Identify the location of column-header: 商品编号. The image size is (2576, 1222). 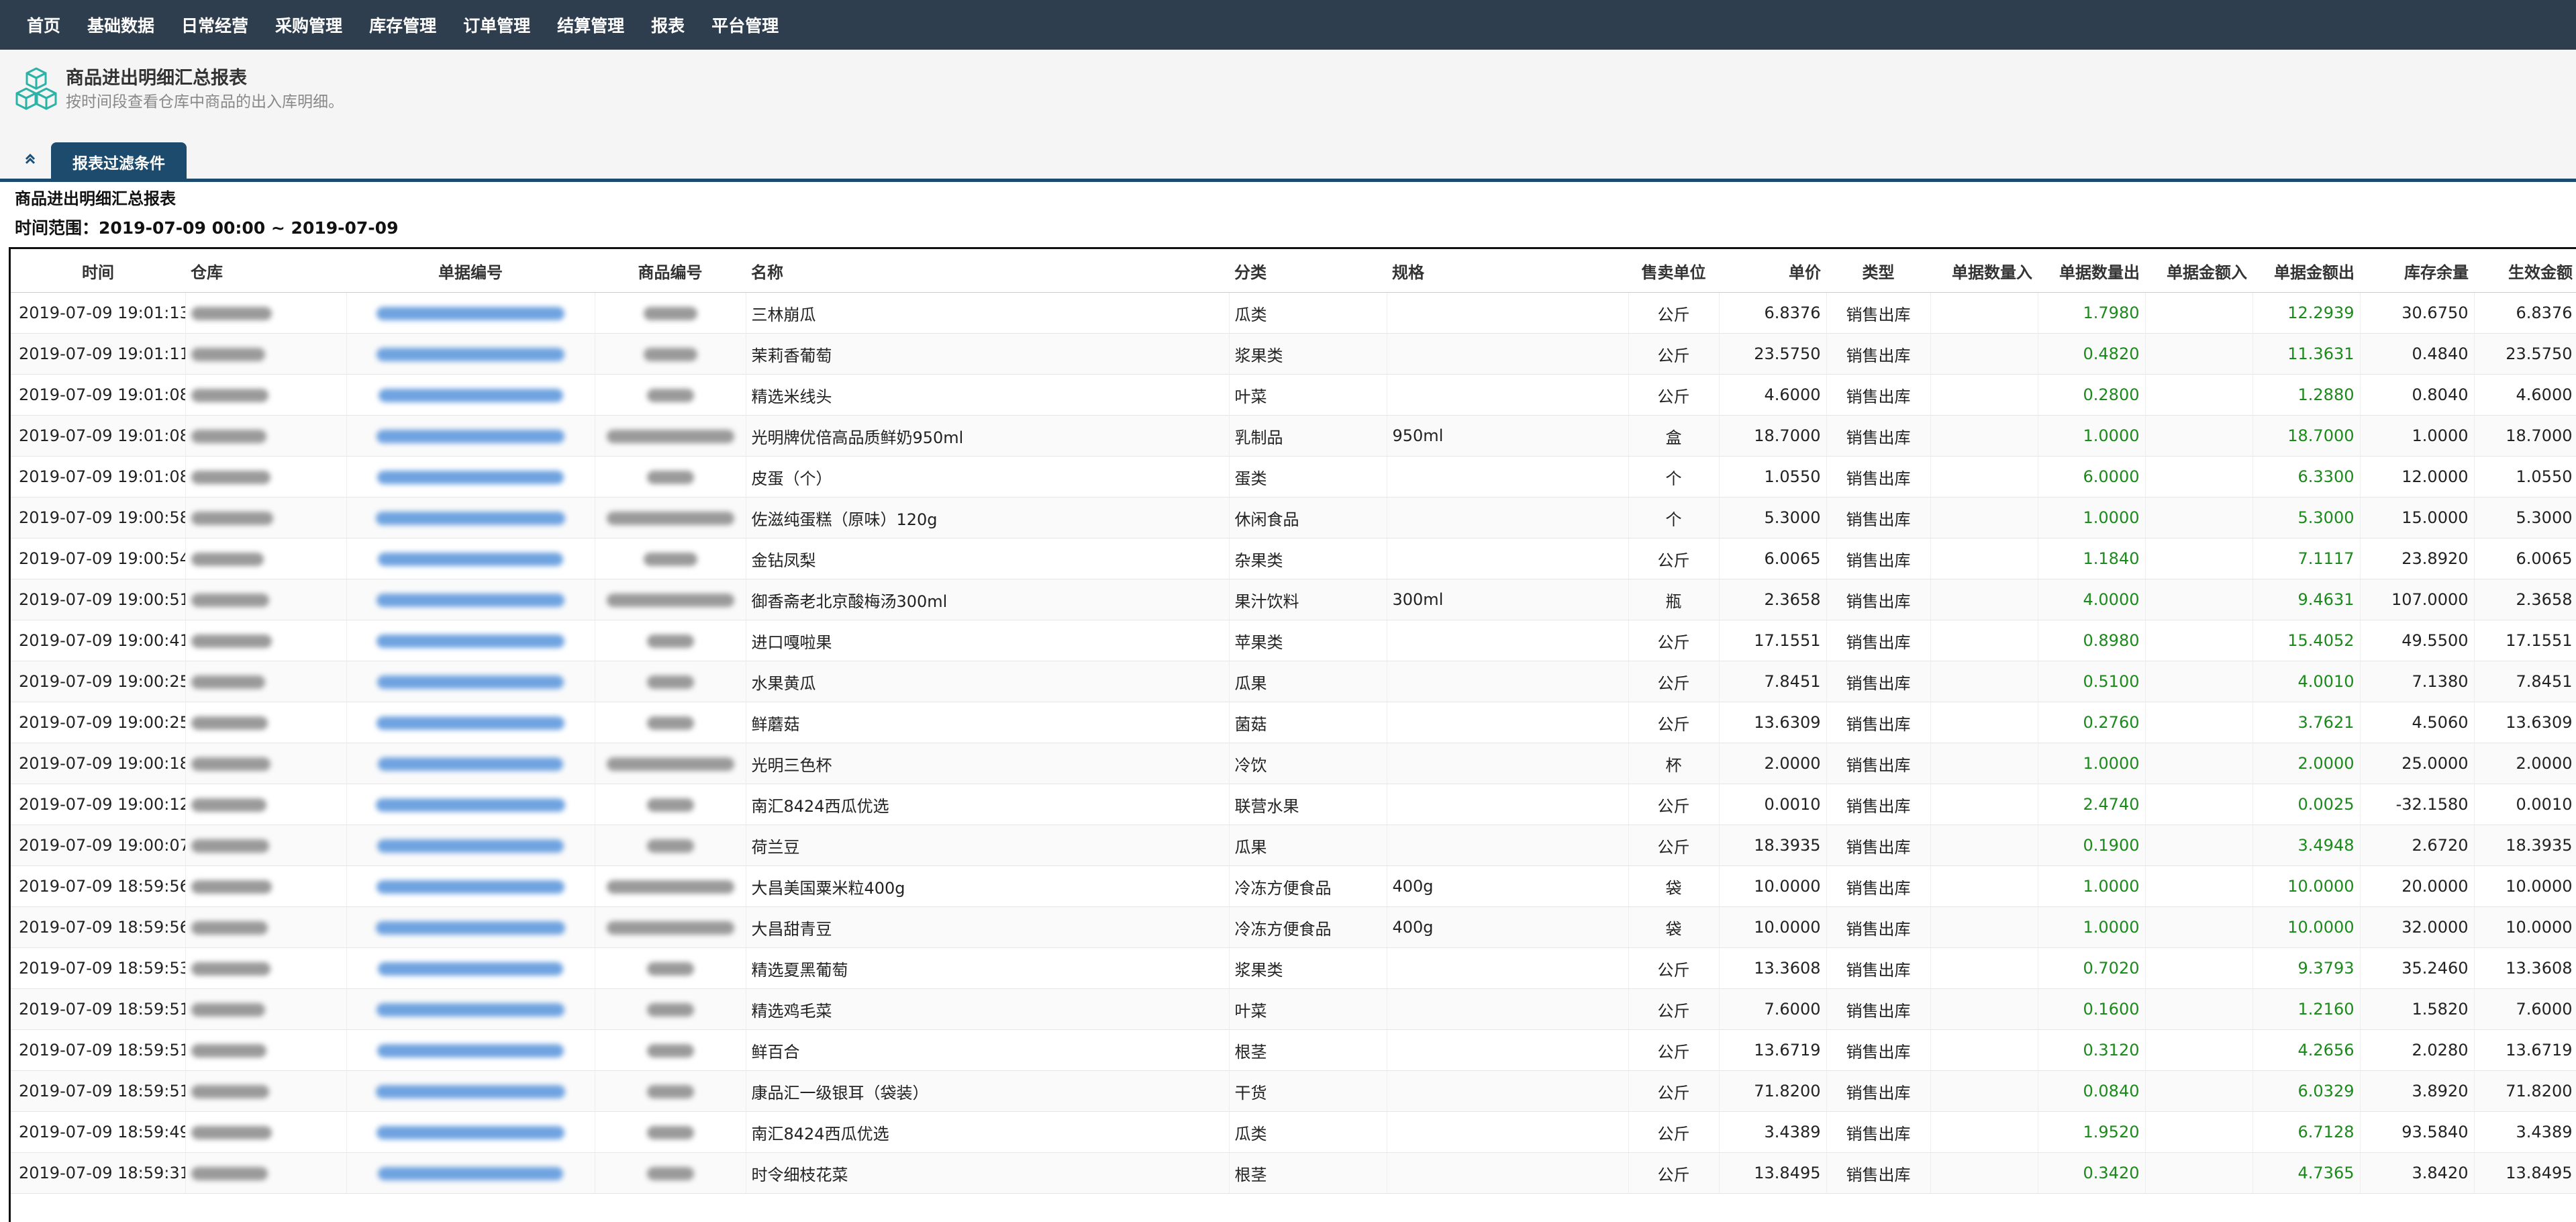
(670, 271).